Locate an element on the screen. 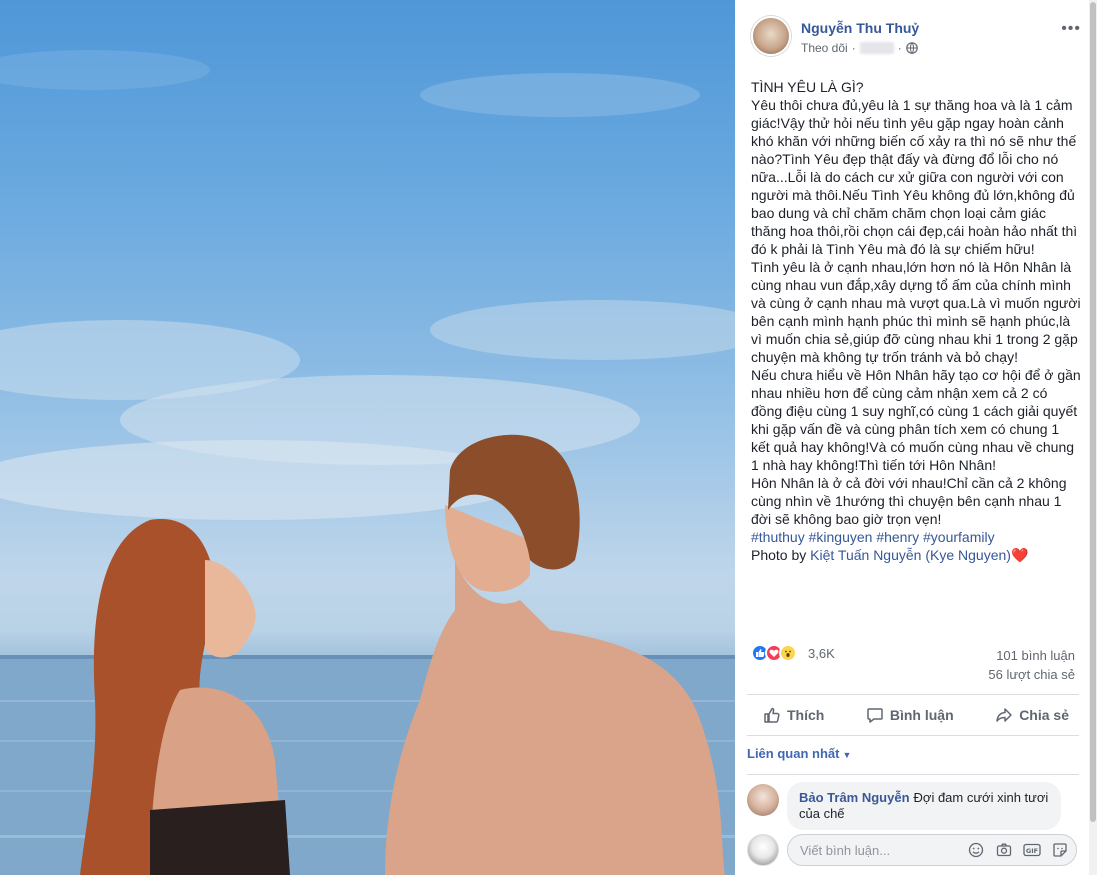 The width and height of the screenshot is (1097, 875). like-button: Thích is located at coordinates (793, 715).